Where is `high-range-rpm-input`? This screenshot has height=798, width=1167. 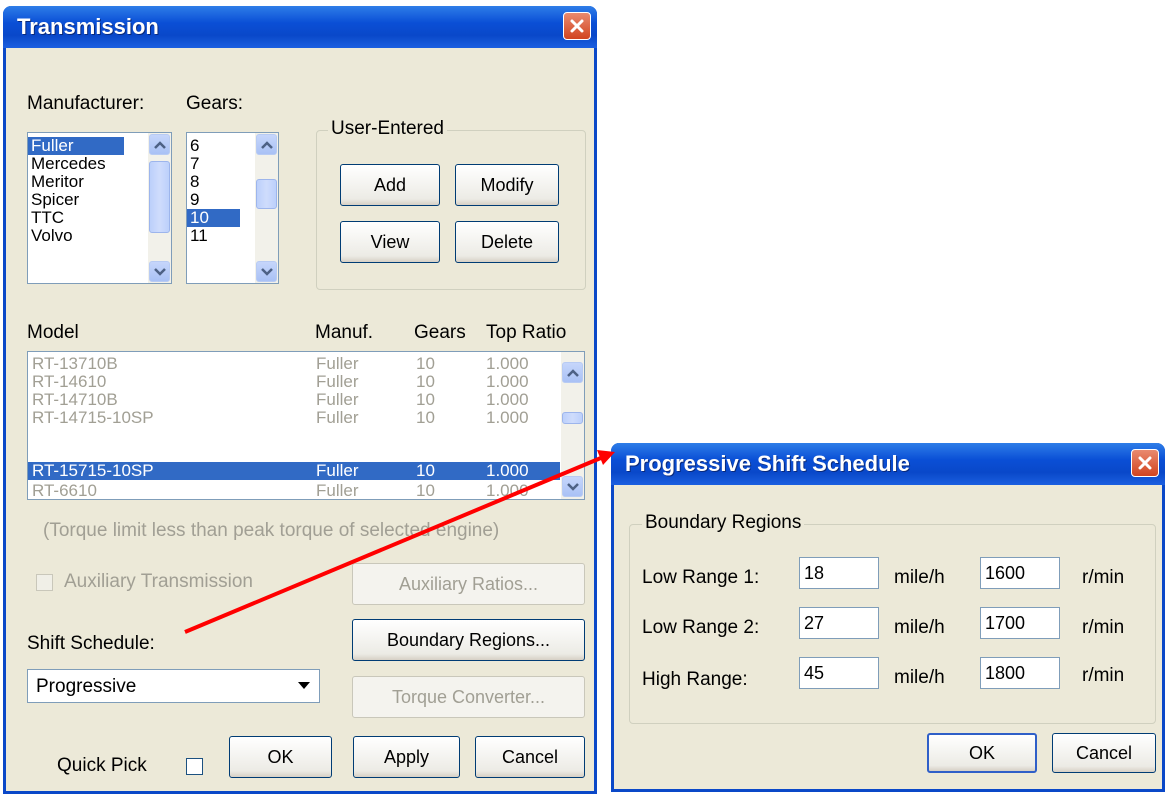
high-range-rpm-input is located at coordinates (1020, 673).